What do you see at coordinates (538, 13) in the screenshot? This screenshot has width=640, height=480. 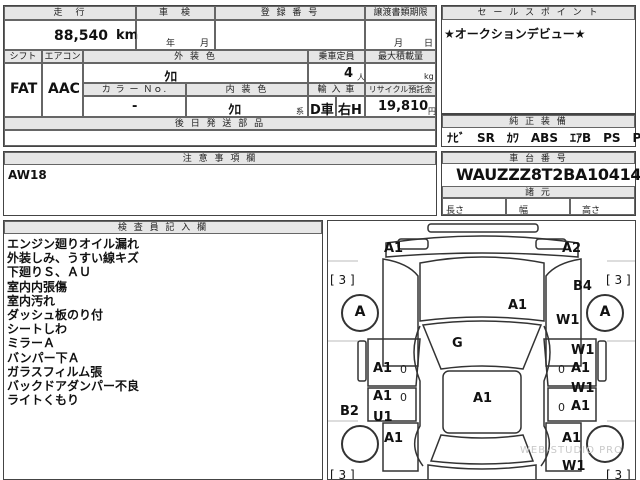 I see `sales-point-header: セ ー ル ス ポ イ ン ト` at bounding box center [538, 13].